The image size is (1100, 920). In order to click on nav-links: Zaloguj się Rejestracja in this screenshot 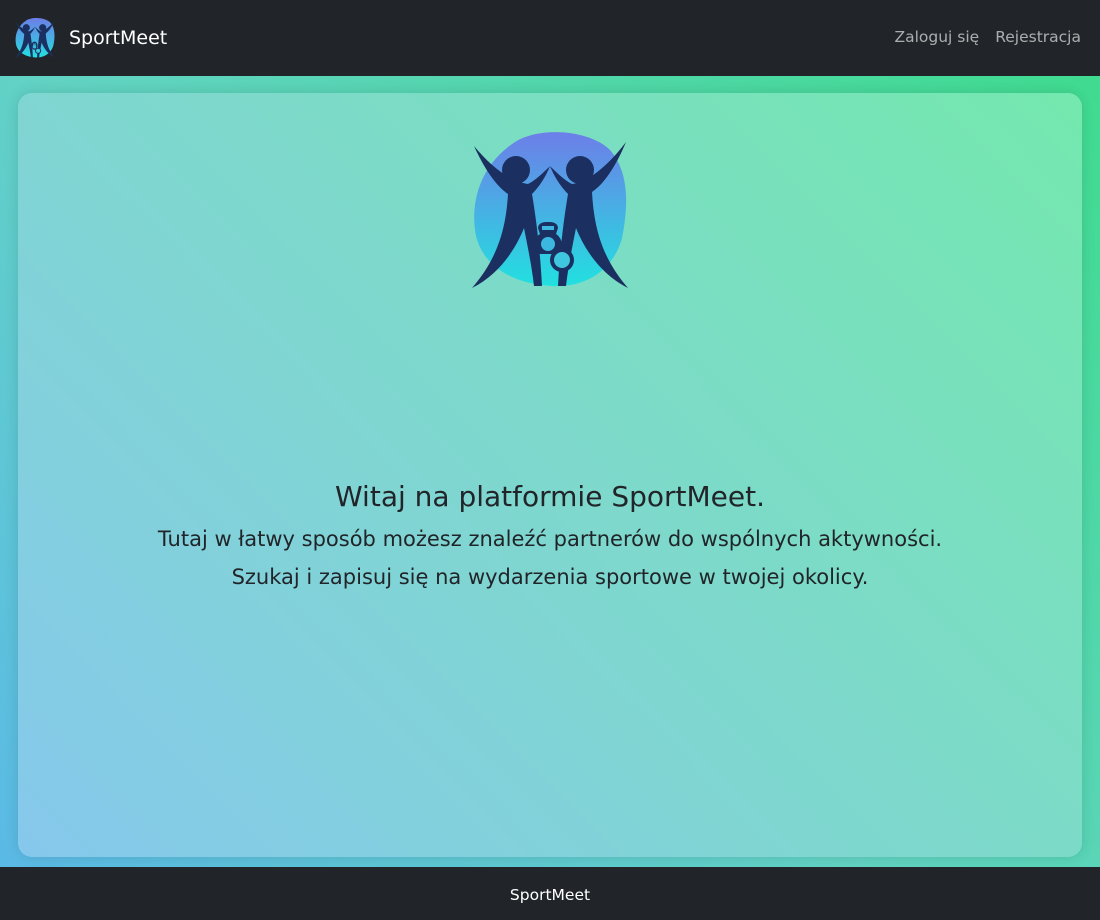, I will do `click(987, 37)`.